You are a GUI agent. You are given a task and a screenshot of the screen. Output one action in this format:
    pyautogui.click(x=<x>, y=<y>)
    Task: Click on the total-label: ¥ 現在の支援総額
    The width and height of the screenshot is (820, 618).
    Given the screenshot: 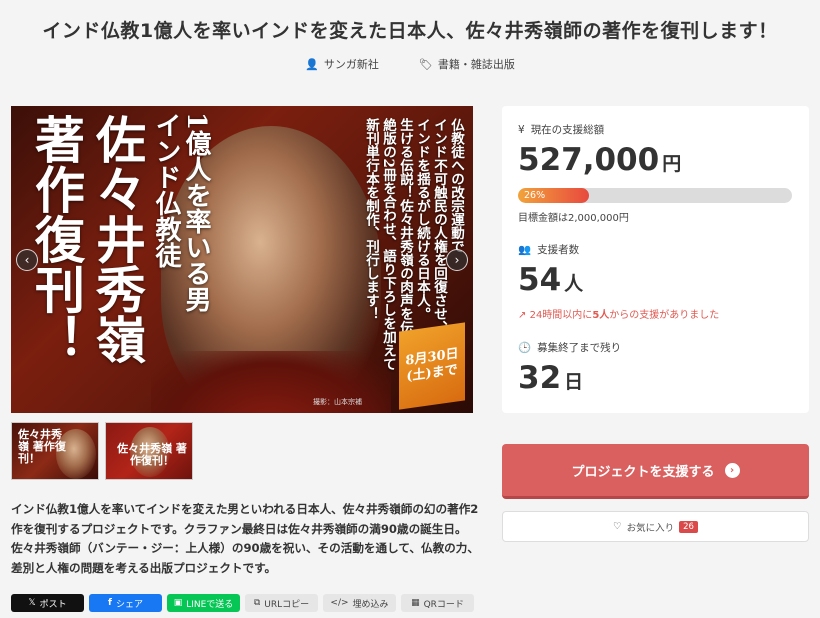 What is the action you would take?
    pyautogui.click(x=561, y=130)
    